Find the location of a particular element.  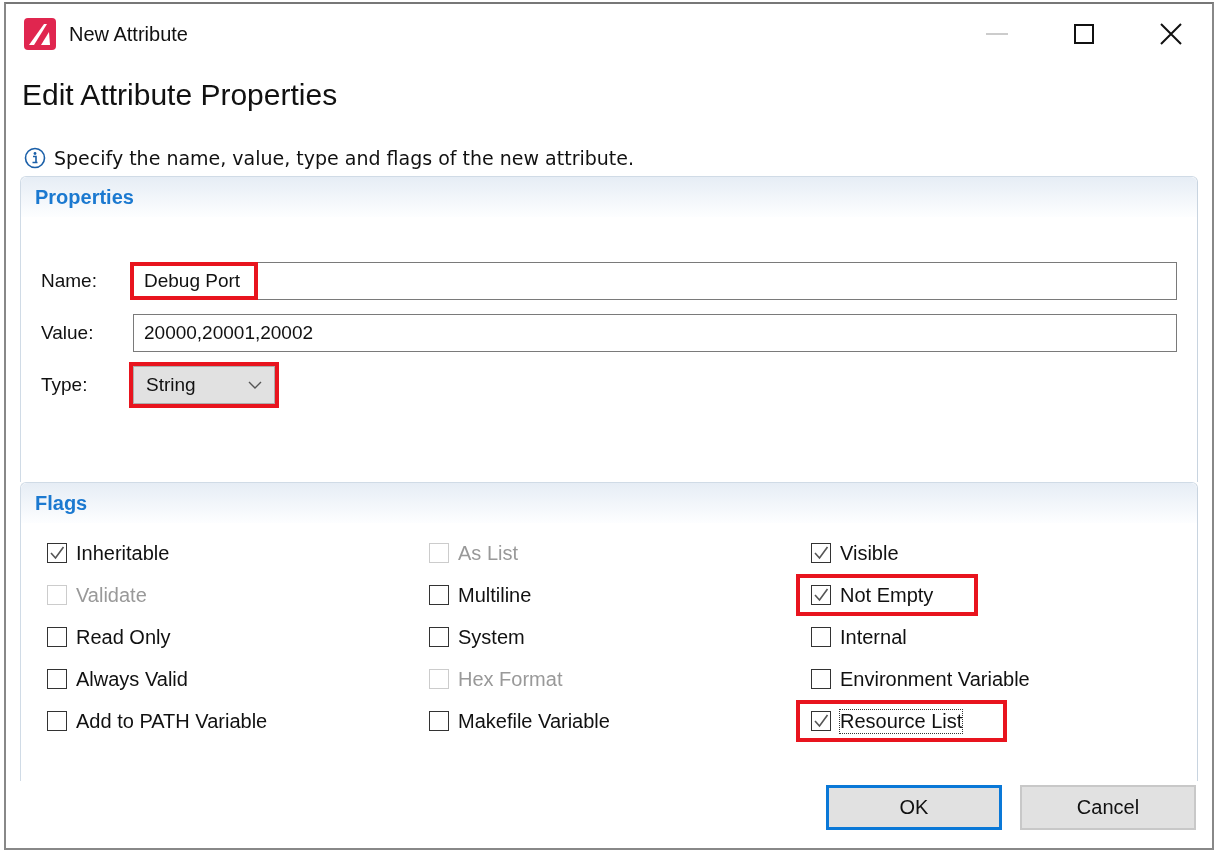

checkbox-label: Not Empty is located at coordinates (887, 595).